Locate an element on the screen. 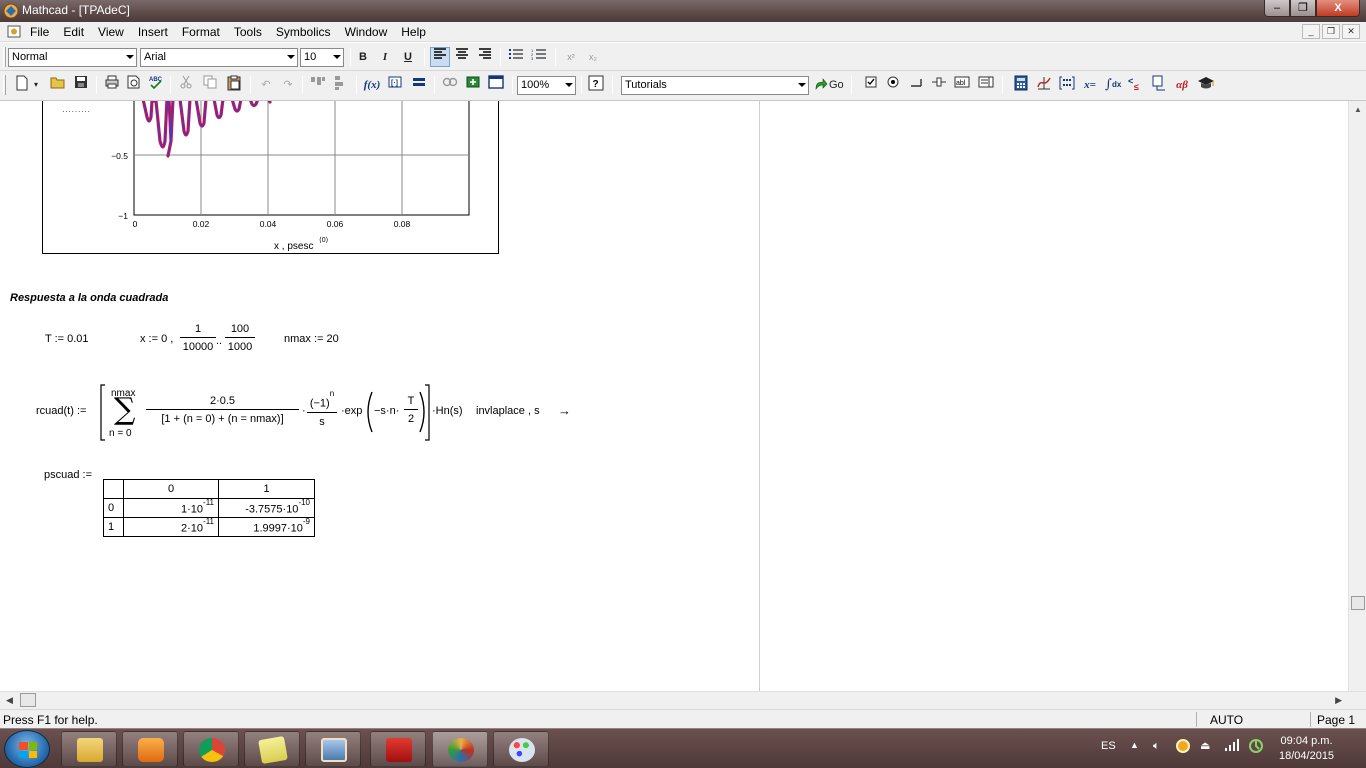 The height and width of the screenshot is (768, 1366). taskbar-mathcad is located at coordinates (460, 749).